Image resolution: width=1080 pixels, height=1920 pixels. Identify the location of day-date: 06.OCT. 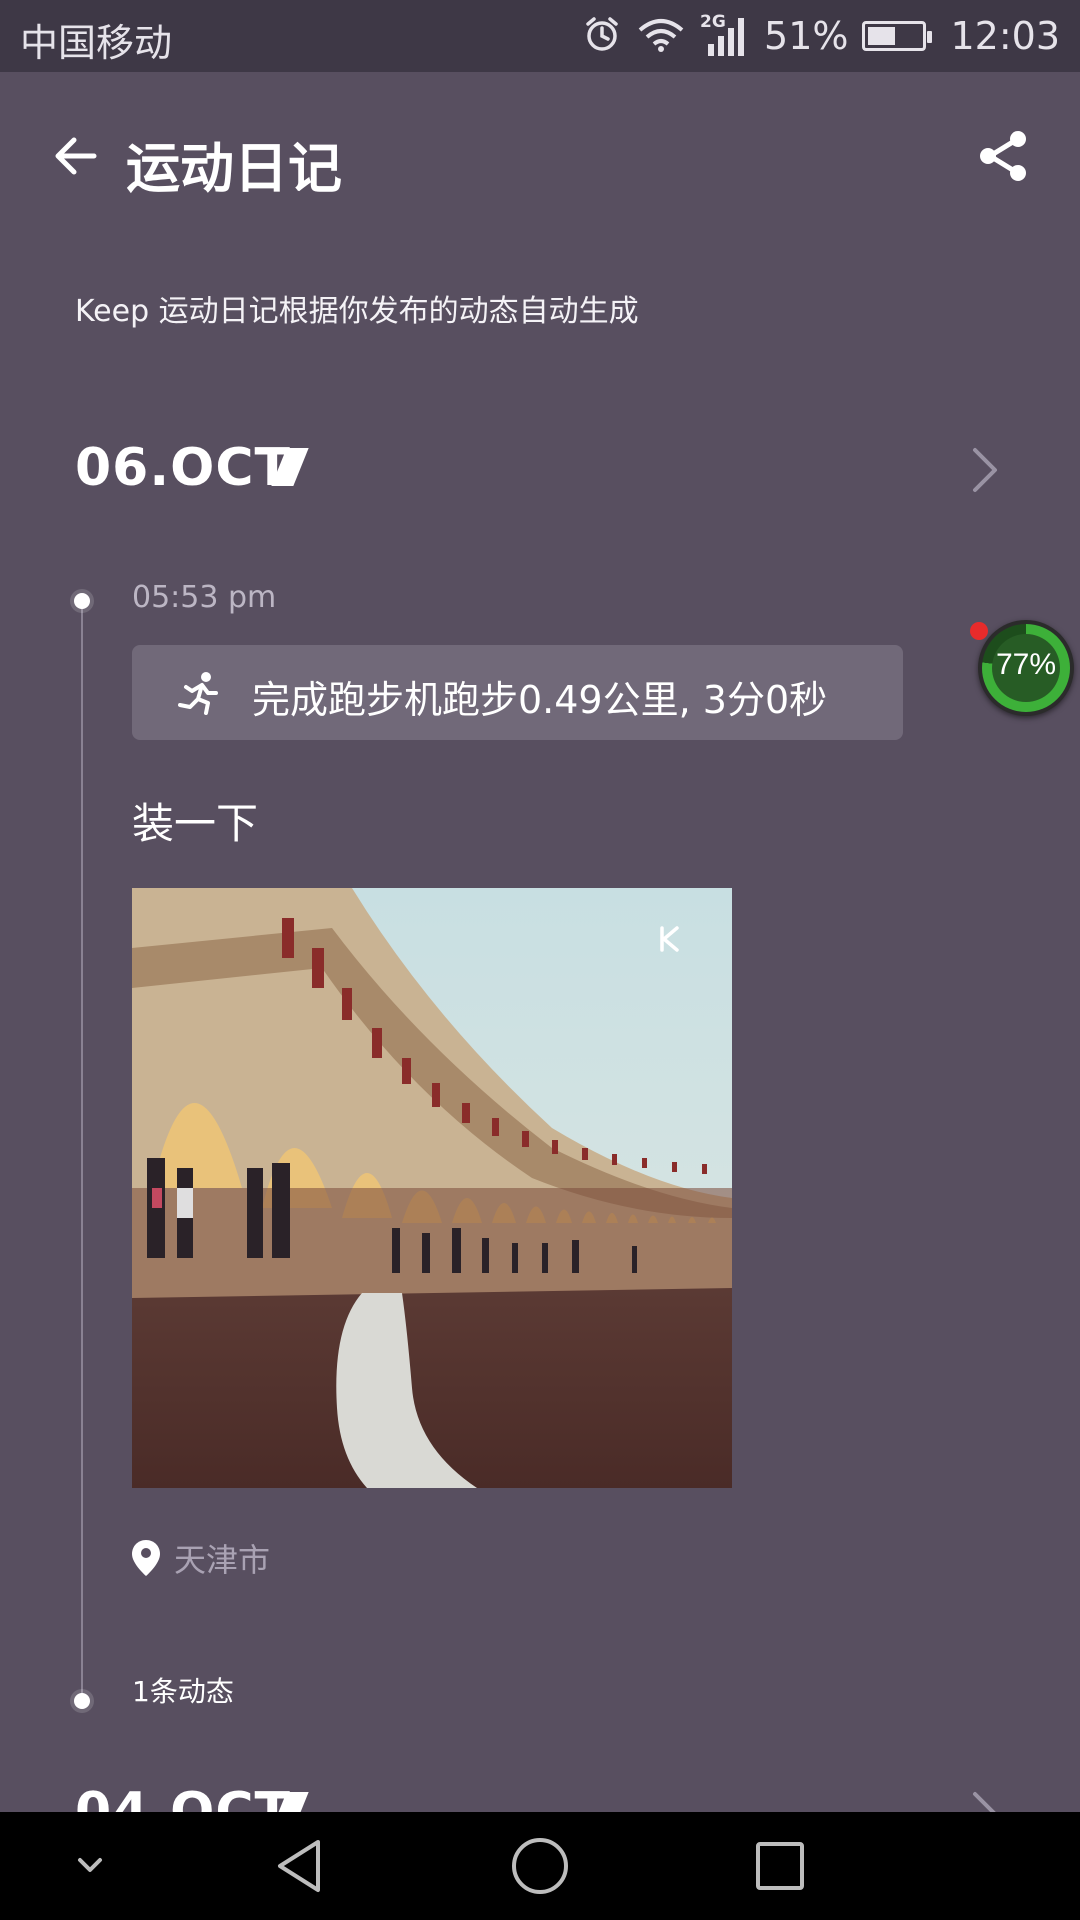
(183, 468).